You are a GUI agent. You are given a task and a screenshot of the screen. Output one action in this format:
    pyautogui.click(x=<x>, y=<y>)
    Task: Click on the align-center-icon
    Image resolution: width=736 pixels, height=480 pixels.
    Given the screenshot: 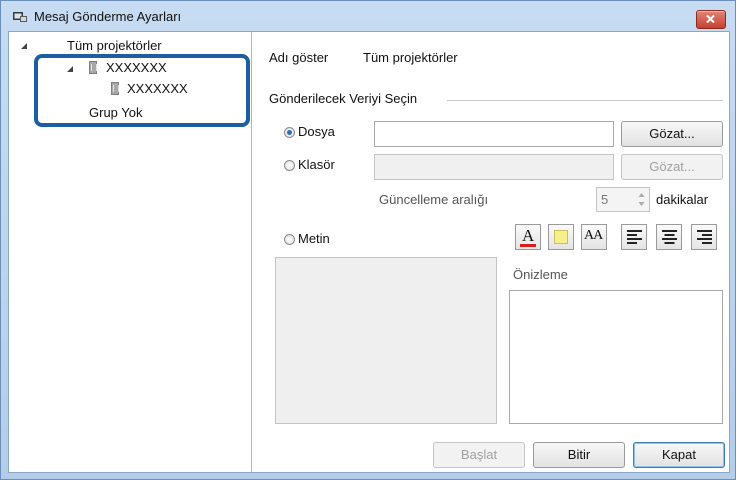 What is the action you would take?
    pyautogui.click(x=669, y=237)
    